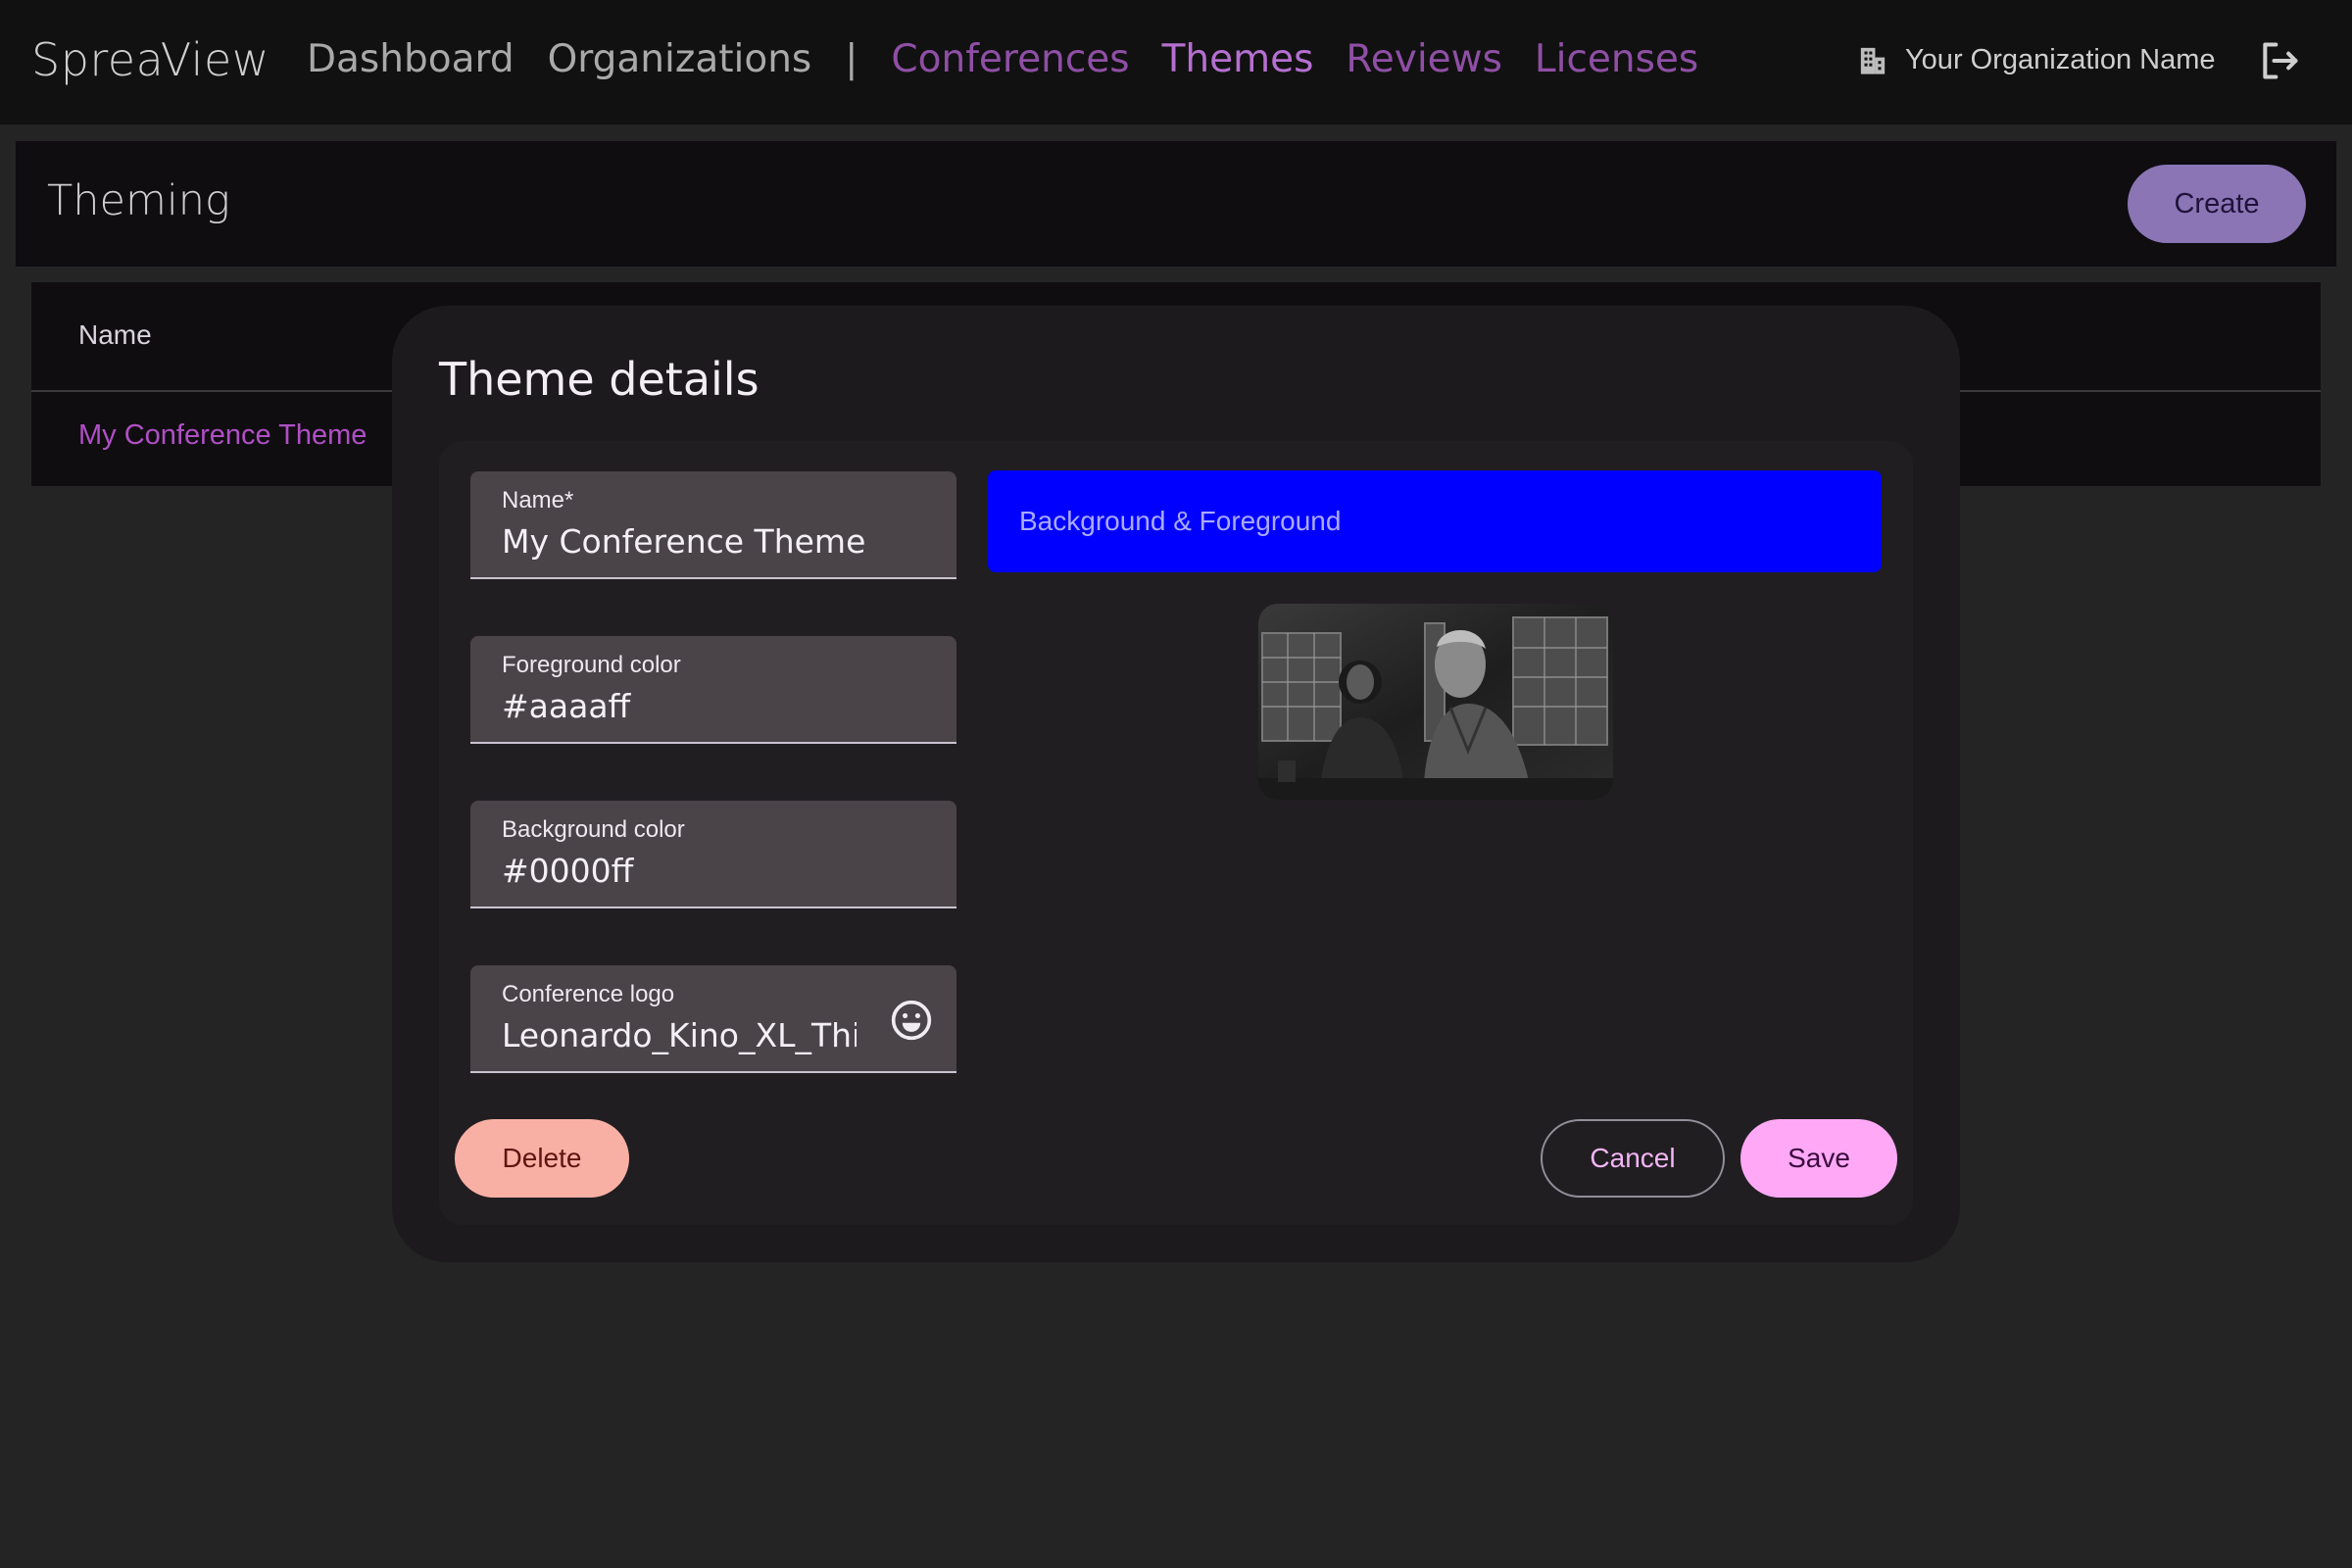 The height and width of the screenshot is (1568, 2352). I want to click on organization-switcher: Your Organization Name, so click(2037, 59).